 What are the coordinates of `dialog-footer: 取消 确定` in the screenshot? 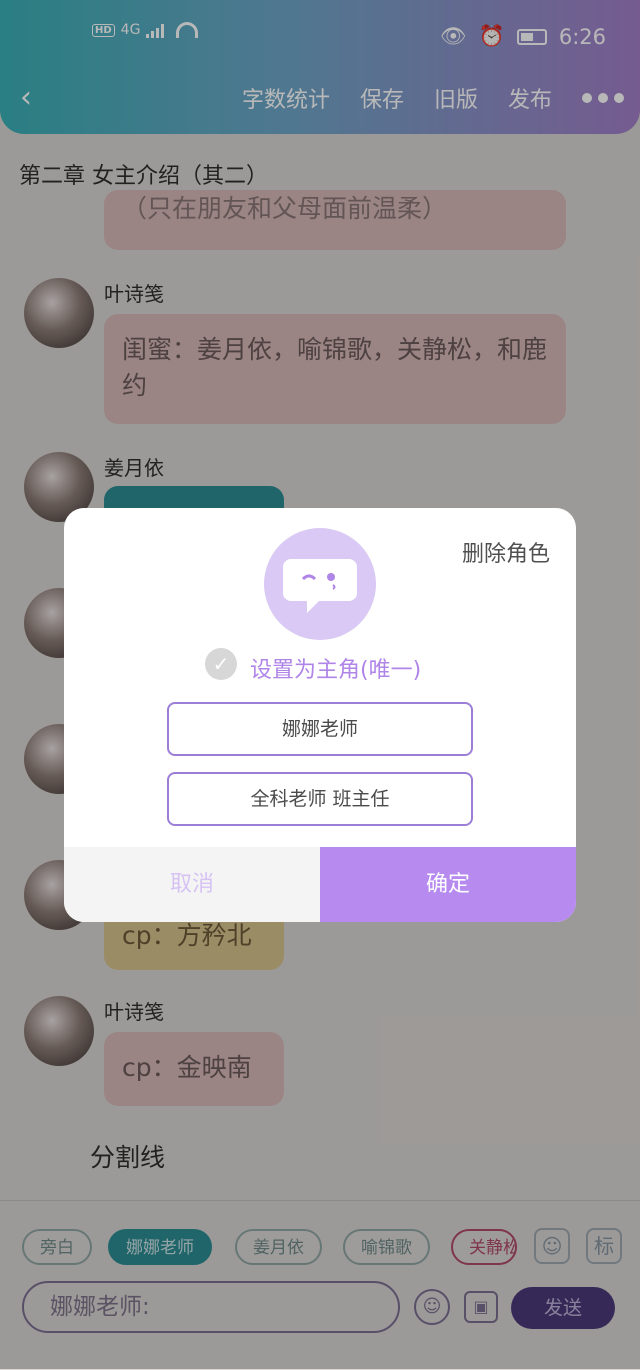 It's located at (320, 884).